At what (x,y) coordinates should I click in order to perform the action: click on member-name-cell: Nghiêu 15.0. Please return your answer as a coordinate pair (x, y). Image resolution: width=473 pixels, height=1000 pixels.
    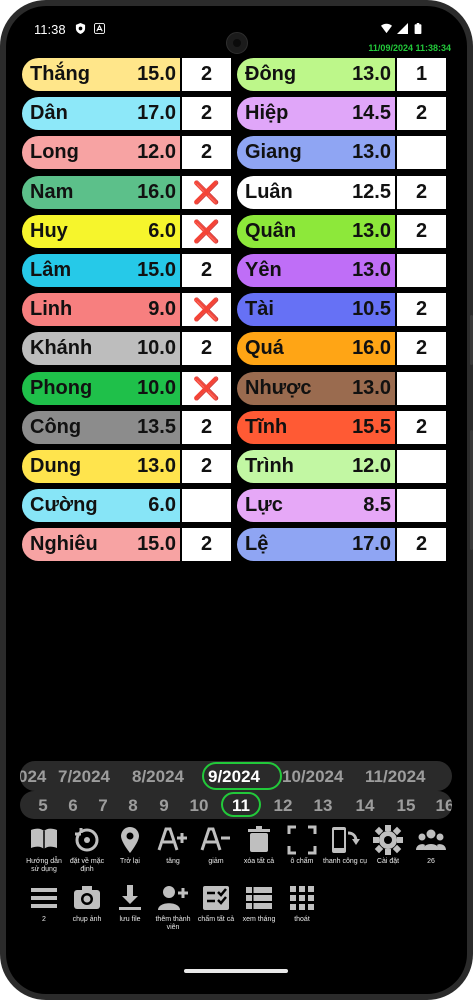
    Looking at the image, I should click on (101, 545).